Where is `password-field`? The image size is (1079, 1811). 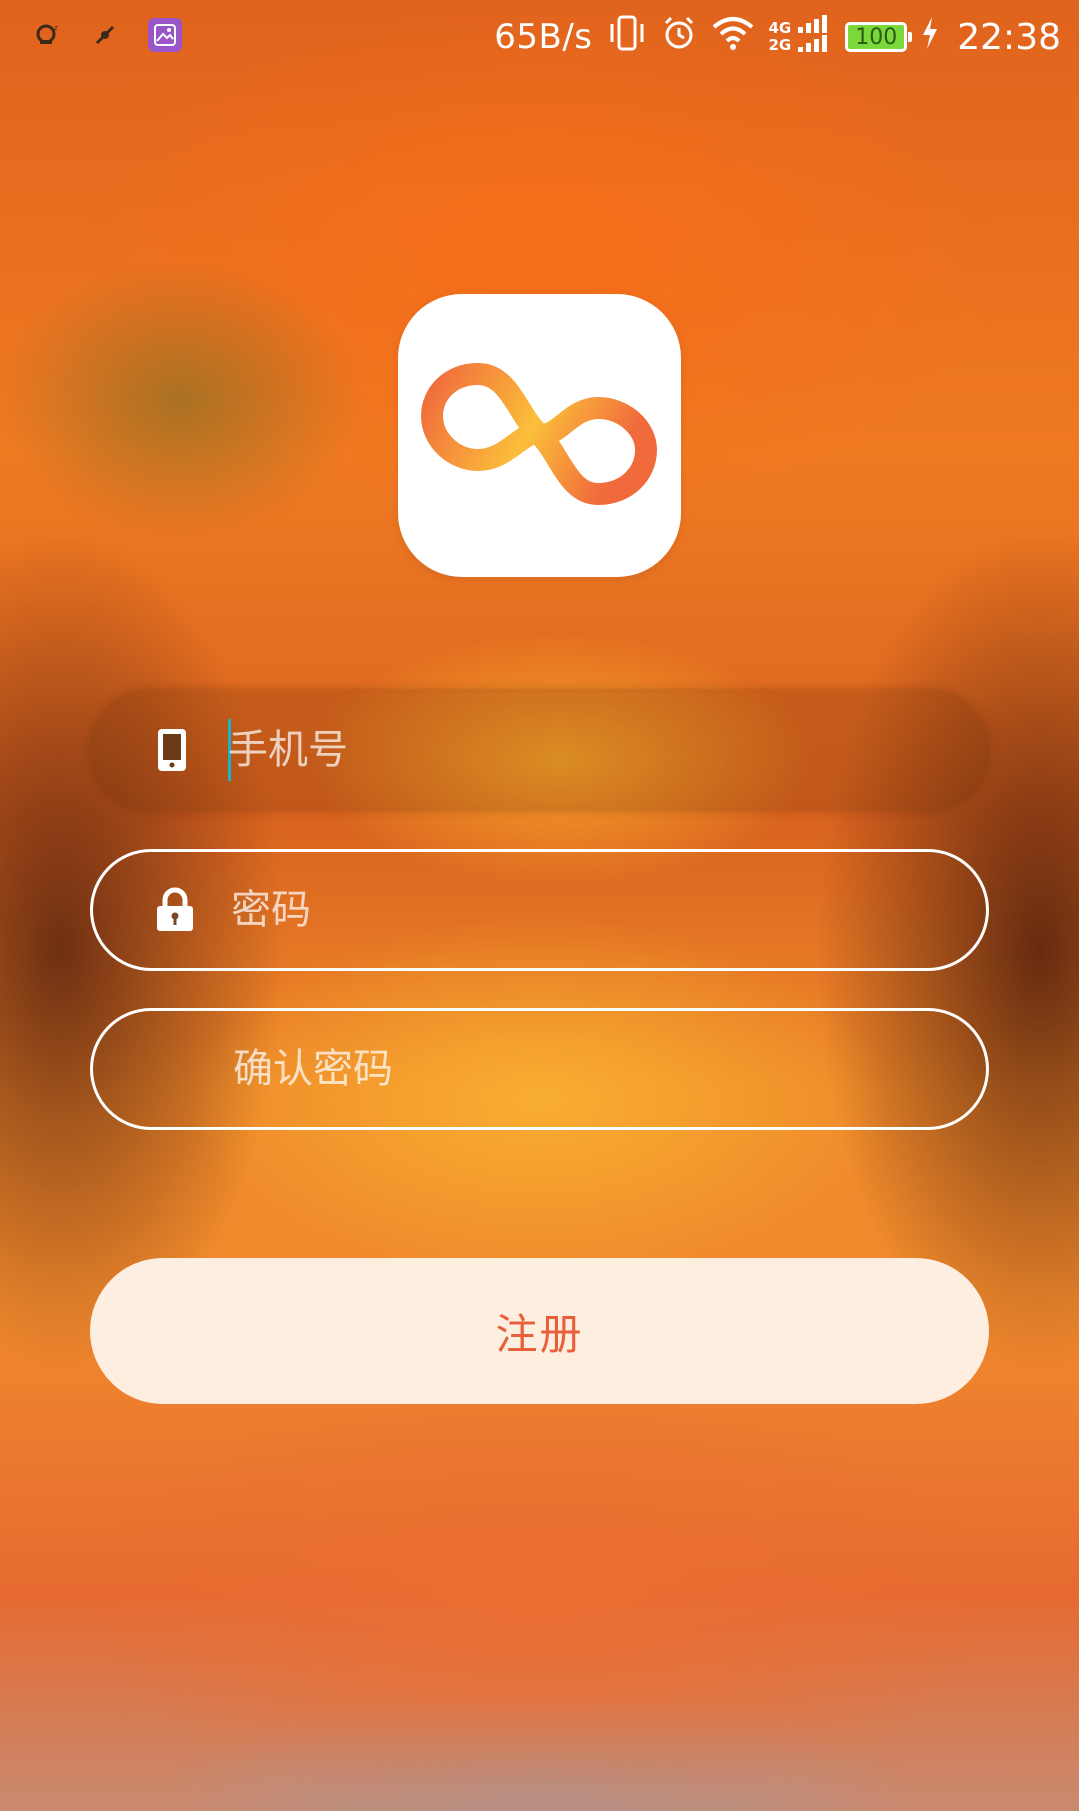 password-field is located at coordinates (539, 910).